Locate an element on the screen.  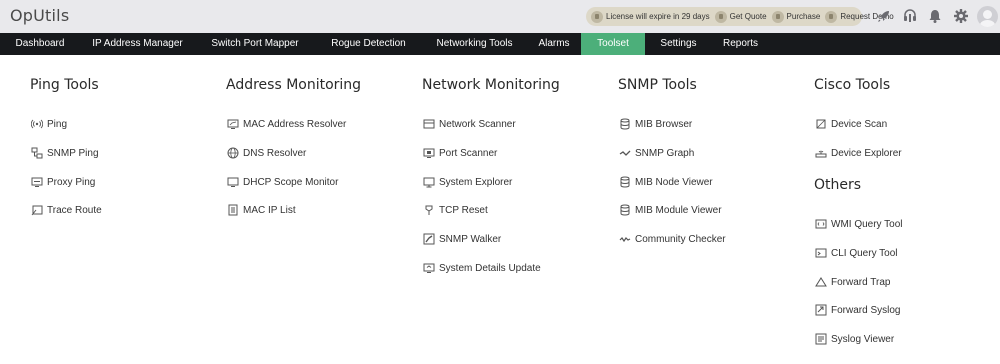
get-quote-link: Get Quote is located at coordinates (740, 16).